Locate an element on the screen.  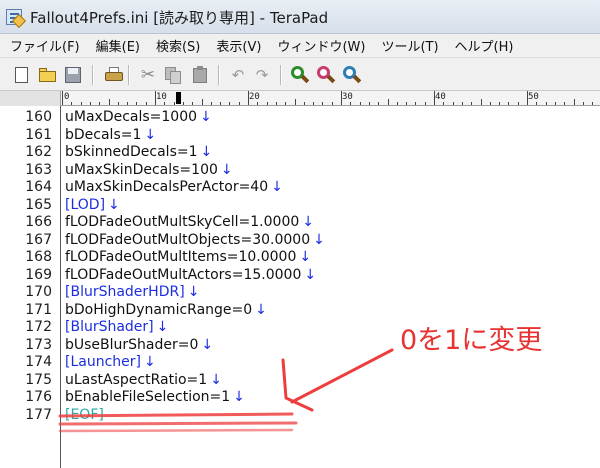
ruler-gutter is located at coordinates (30, 98).